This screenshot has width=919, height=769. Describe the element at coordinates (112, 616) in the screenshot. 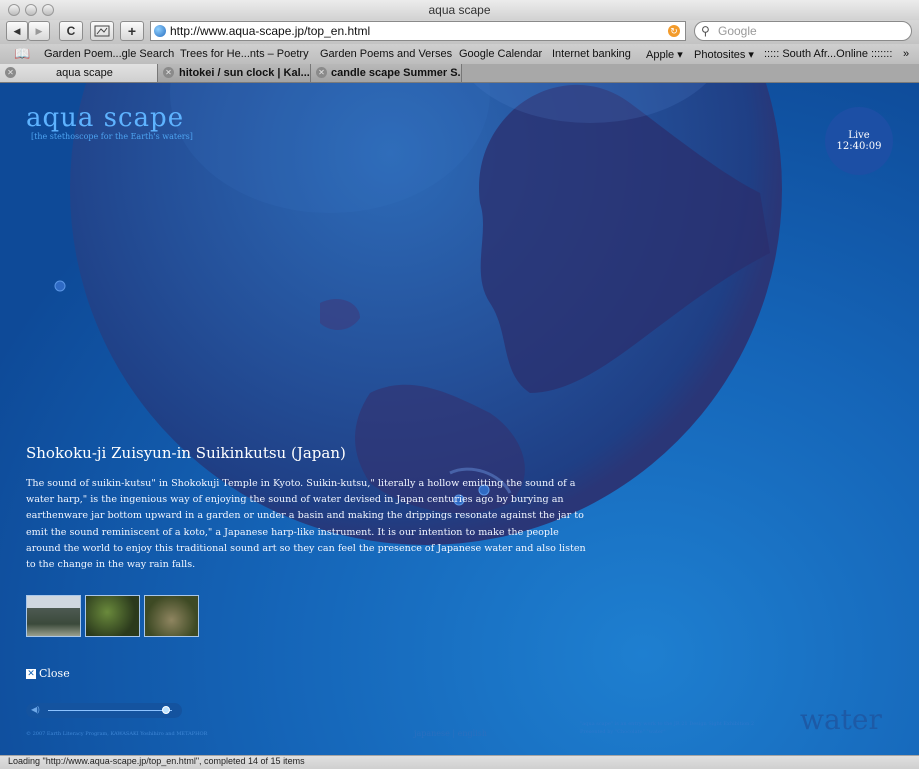

I see `photo-thumbnail-garden` at that location.